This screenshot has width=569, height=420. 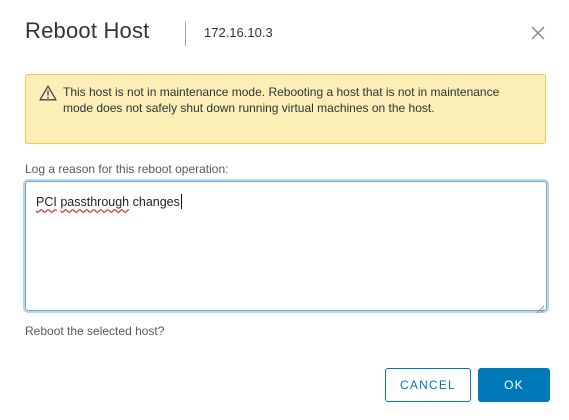 What do you see at coordinates (181, 201) in the screenshot?
I see `text-caret` at bounding box center [181, 201].